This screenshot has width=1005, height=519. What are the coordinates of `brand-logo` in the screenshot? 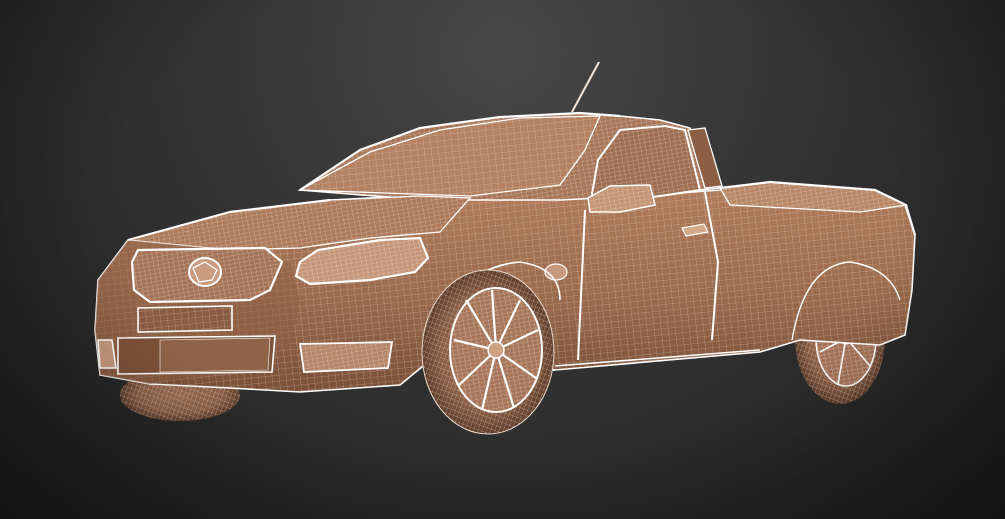 It's located at (205, 272).